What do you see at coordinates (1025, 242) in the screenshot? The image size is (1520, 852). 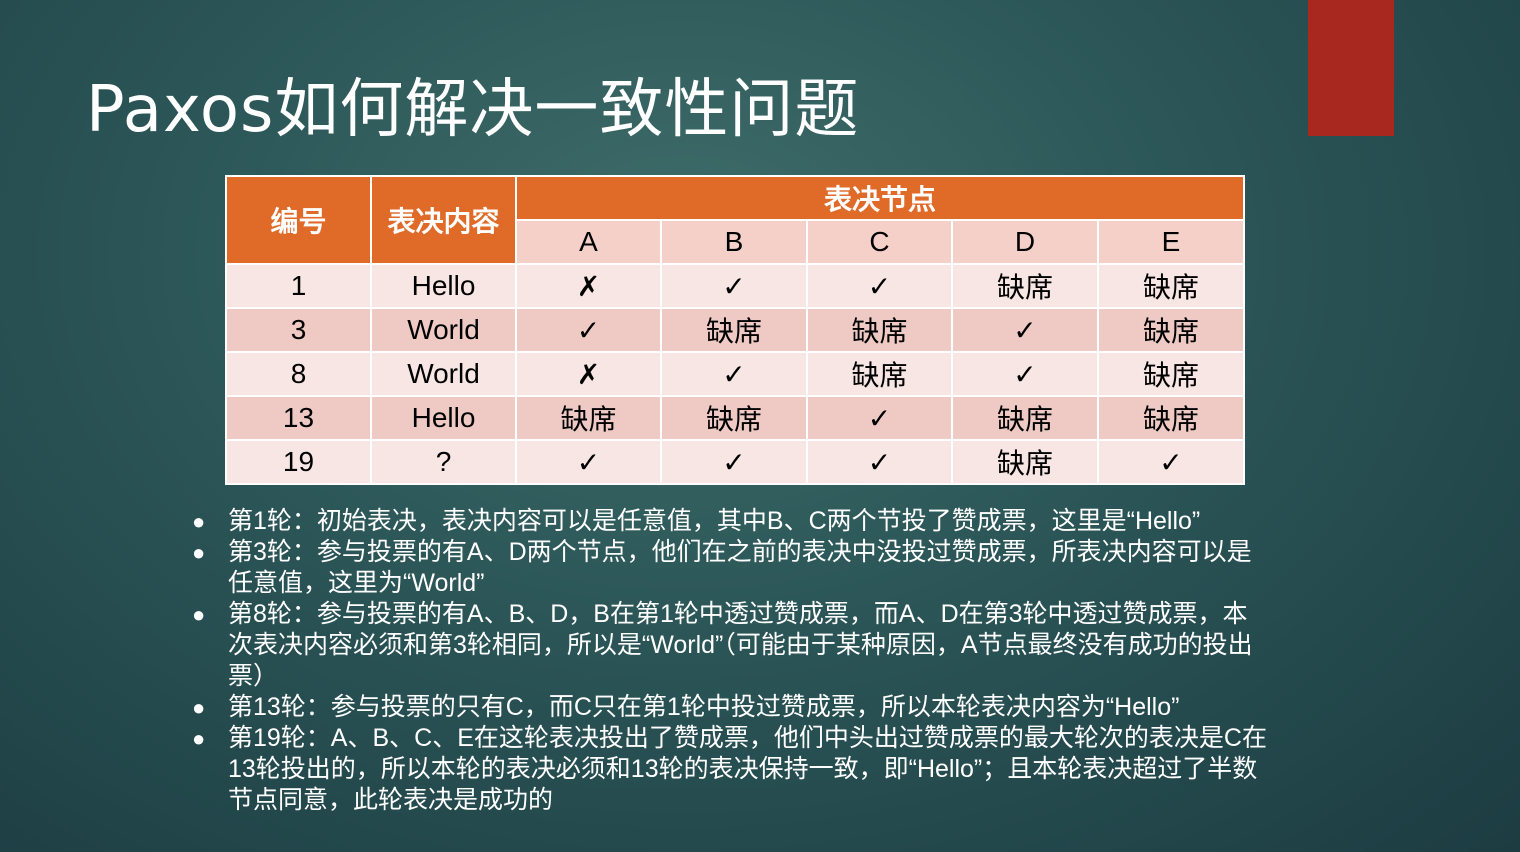 I see `header-node-d: D` at bounding box center [1025, 242].